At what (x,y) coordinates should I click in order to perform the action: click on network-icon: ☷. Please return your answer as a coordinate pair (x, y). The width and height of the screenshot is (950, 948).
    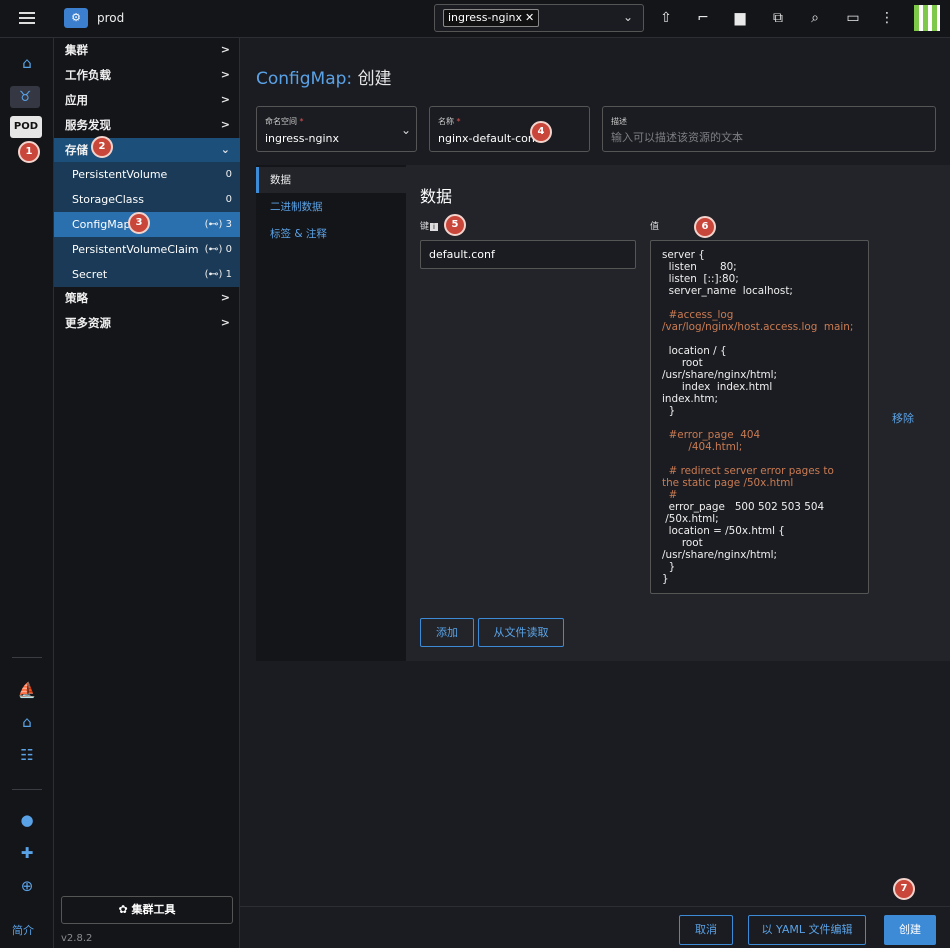
    Looking at the image, I should click on (27, 755).